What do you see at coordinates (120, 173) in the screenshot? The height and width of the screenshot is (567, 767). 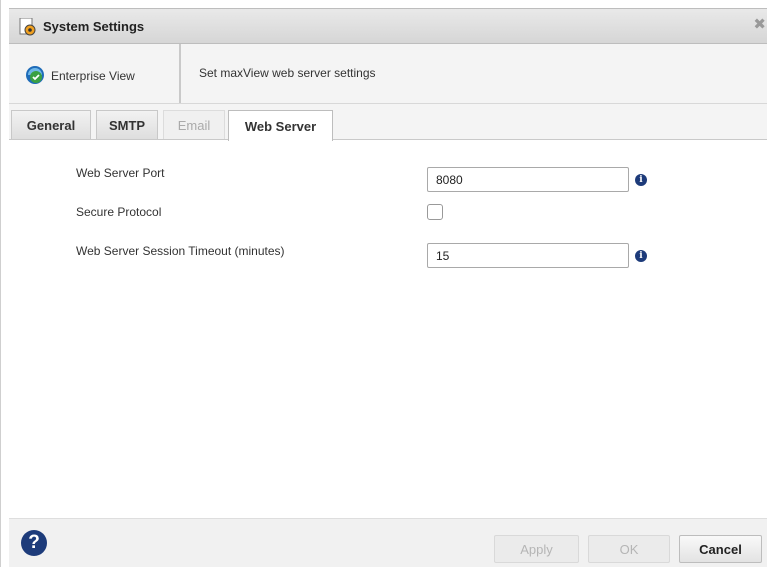 I see `web-server-port-label: Web Server Port` at bounding box center [120, 173].